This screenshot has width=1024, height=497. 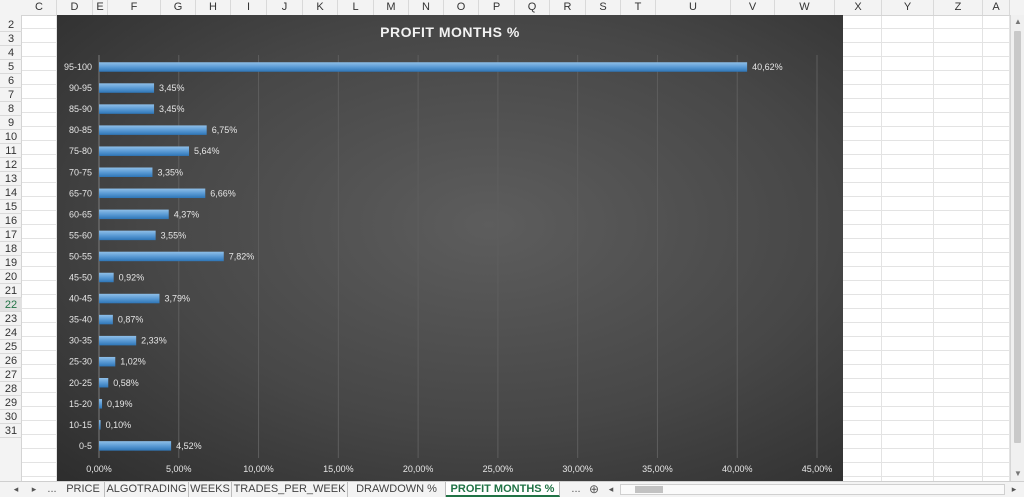 I want to click on prev-sheet-icon: ◂, so click(x=16, y=489).